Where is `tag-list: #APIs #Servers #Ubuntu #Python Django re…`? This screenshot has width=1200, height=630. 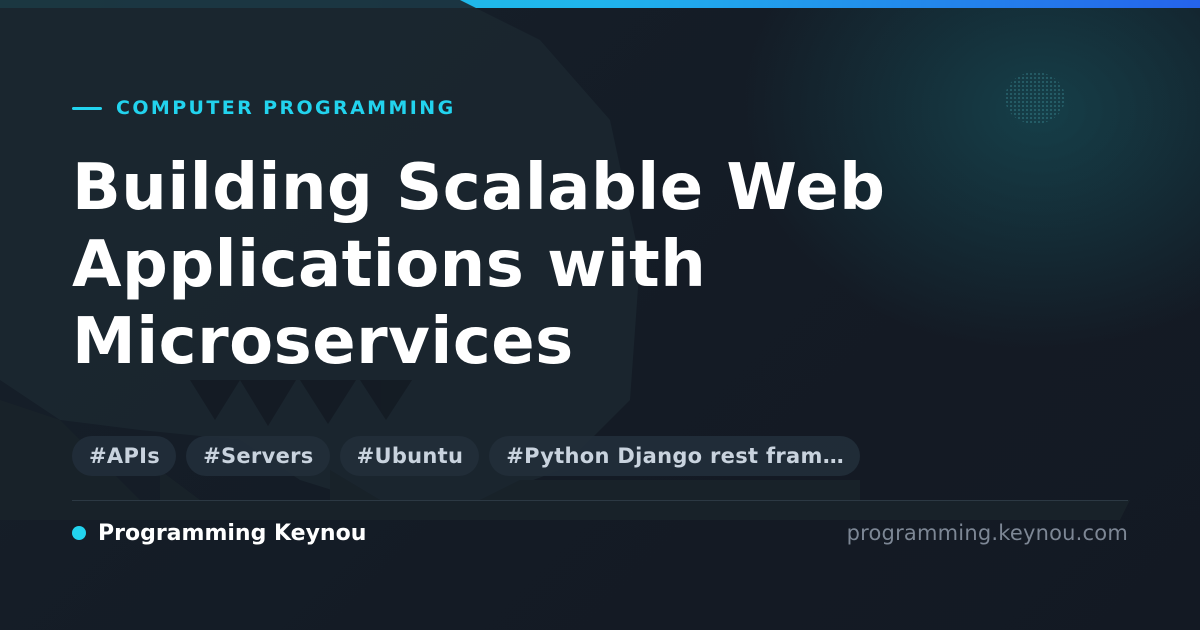
tag-list: #APIs #Servers #Ubuntu #Python Django re… is located at coordinates (466, 456).